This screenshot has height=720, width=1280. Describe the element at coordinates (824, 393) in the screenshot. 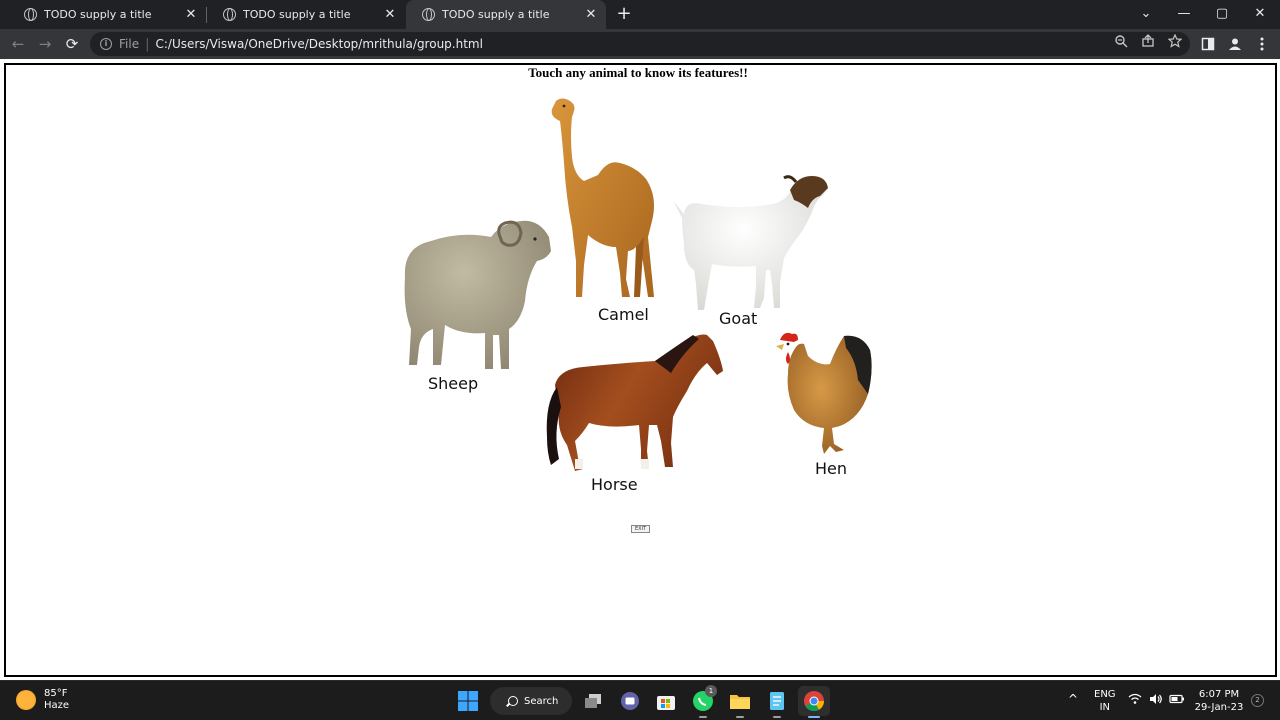

I see `hen-image` at that location.